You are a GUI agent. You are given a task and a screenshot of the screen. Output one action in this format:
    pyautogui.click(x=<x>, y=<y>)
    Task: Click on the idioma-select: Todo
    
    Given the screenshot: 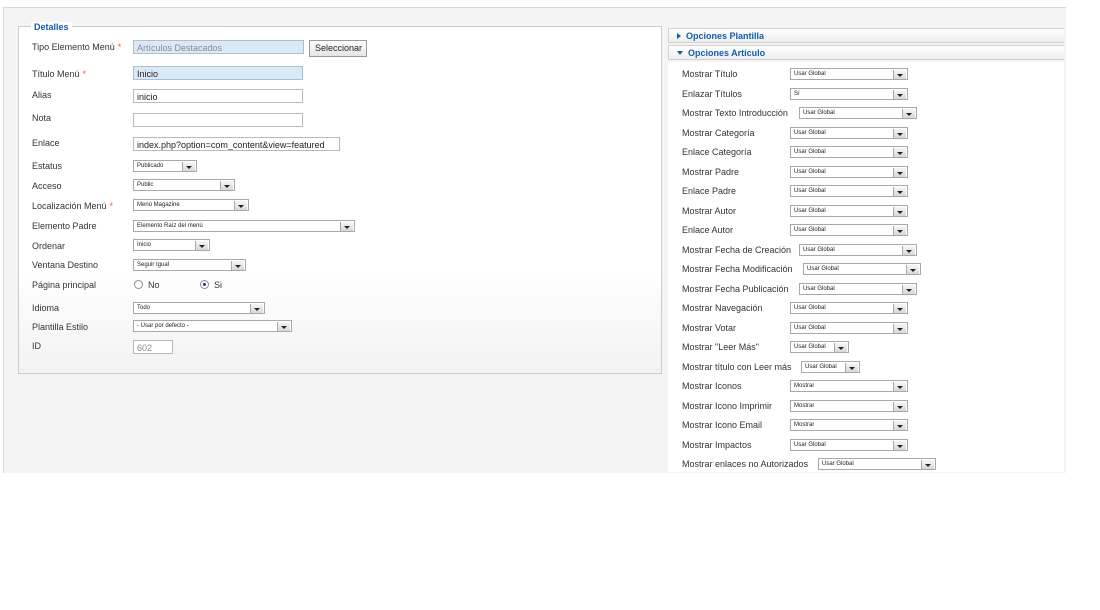 What is the action you would take?
    pyautogui.click(x=199, y=308)
    